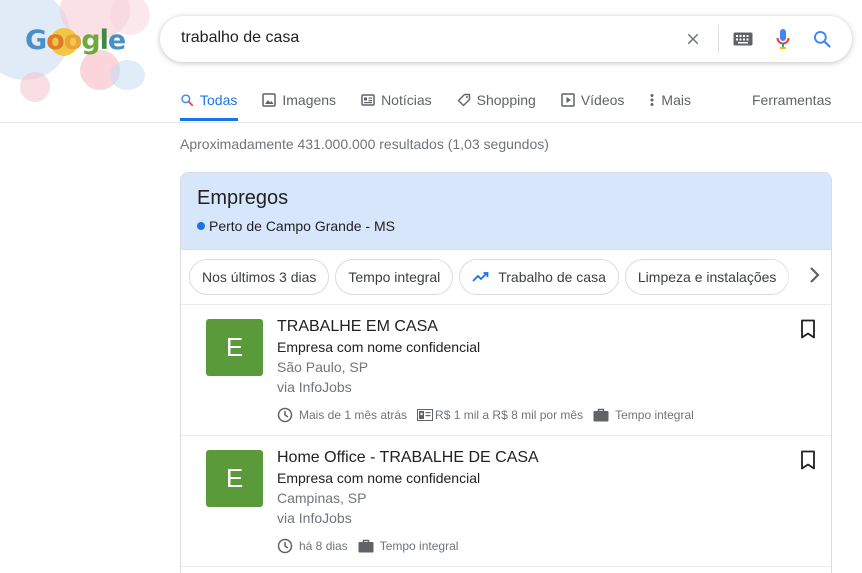 The width and height of the screenshot is (862, 573). I want to click on chip-work-from-home: Trabalho de casa, so click(539, 277).